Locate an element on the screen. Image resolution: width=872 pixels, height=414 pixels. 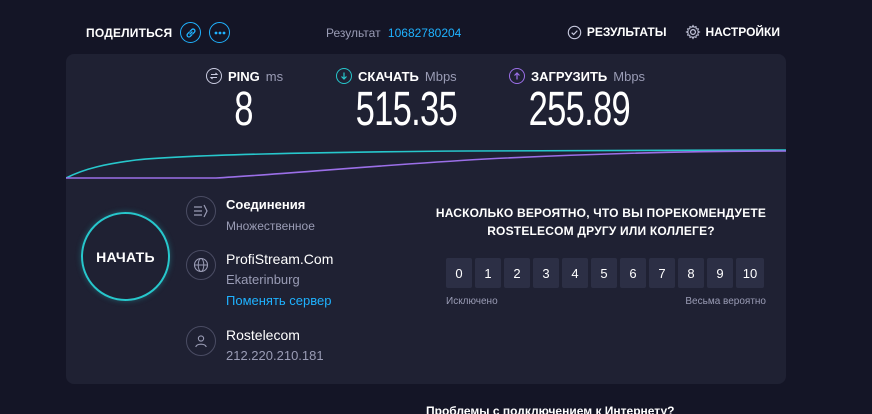
rating-button-10: 10 is located at coordinates (750, 273).